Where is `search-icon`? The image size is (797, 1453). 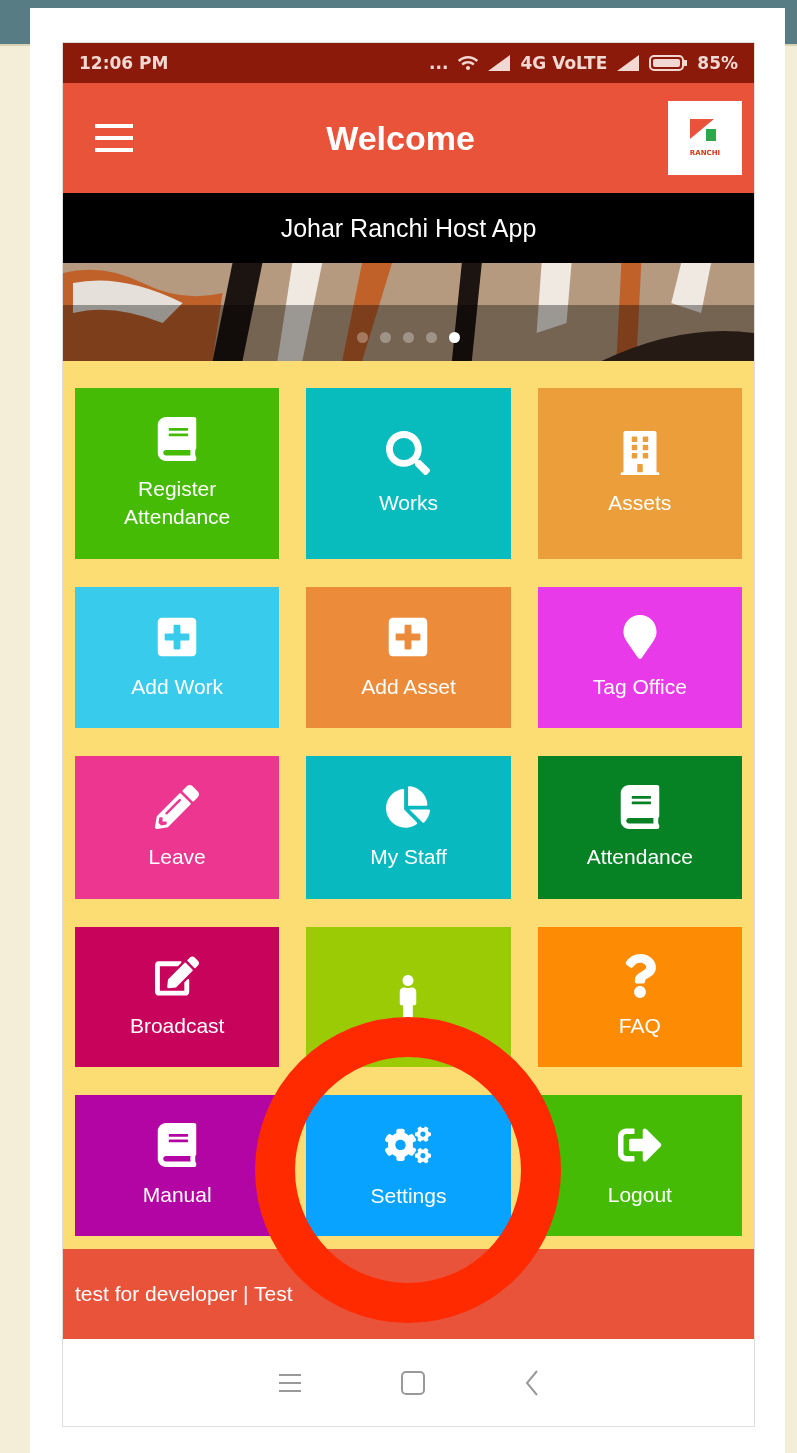
search-icon is located at coordinates (408, 452).